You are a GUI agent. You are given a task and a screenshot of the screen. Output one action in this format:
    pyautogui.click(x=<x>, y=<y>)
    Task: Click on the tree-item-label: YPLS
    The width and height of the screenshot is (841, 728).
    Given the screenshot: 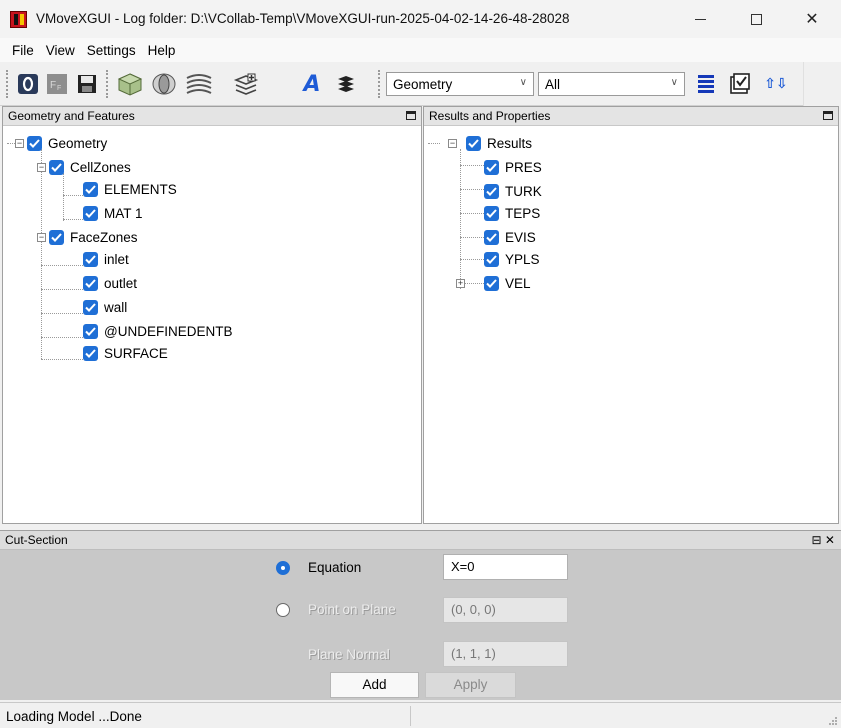 What is the action you would take?
    pyautogui.click(x=522, y=259)
    